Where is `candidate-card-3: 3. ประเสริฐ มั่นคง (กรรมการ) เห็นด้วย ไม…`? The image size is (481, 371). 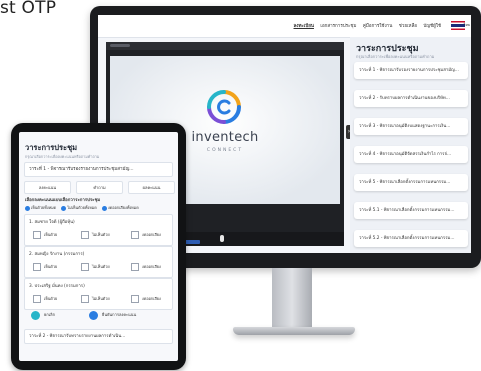 candidate-card-3: 3. ประเสริฐ มั่นคง (กรรมการ) เห็นด้วย ไม… is located at coordinates (98, 294).